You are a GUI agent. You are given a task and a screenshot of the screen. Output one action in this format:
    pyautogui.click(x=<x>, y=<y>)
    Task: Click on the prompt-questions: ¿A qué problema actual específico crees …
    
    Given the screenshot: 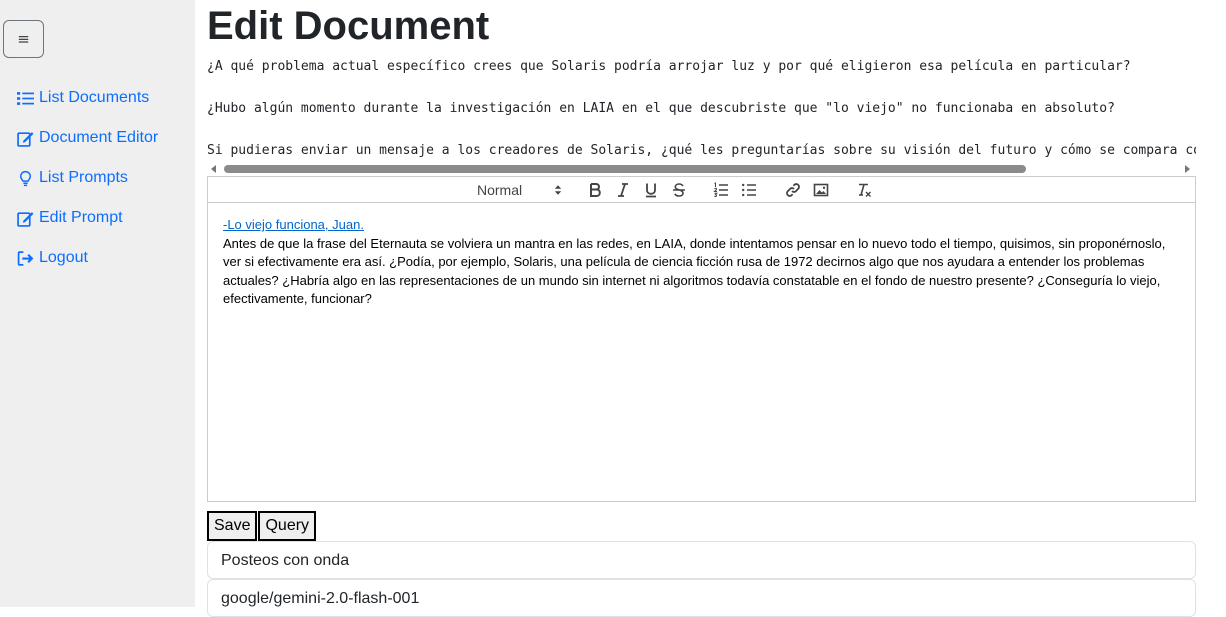 What is the action you would take?
    pyautogui.click(x=701, y=109)
    